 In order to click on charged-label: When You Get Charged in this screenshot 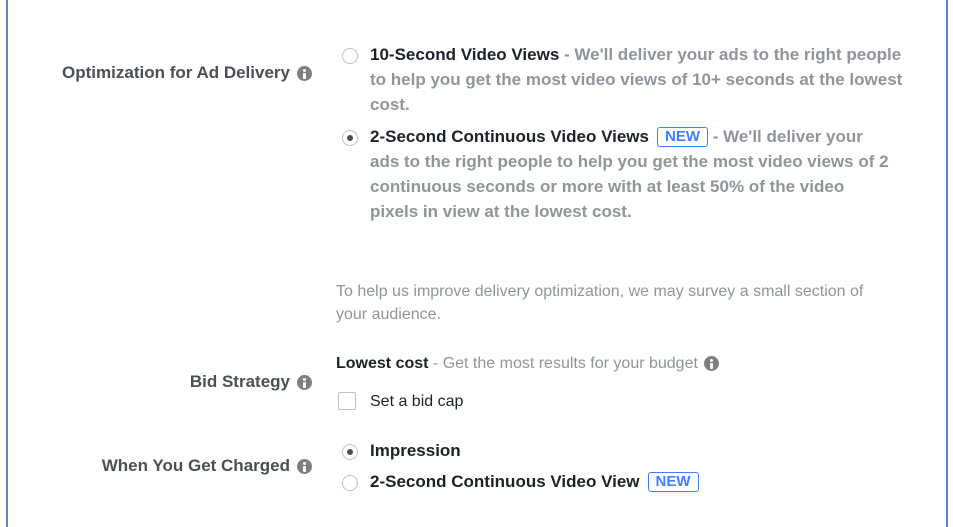, I will do `click(195, 465)`.